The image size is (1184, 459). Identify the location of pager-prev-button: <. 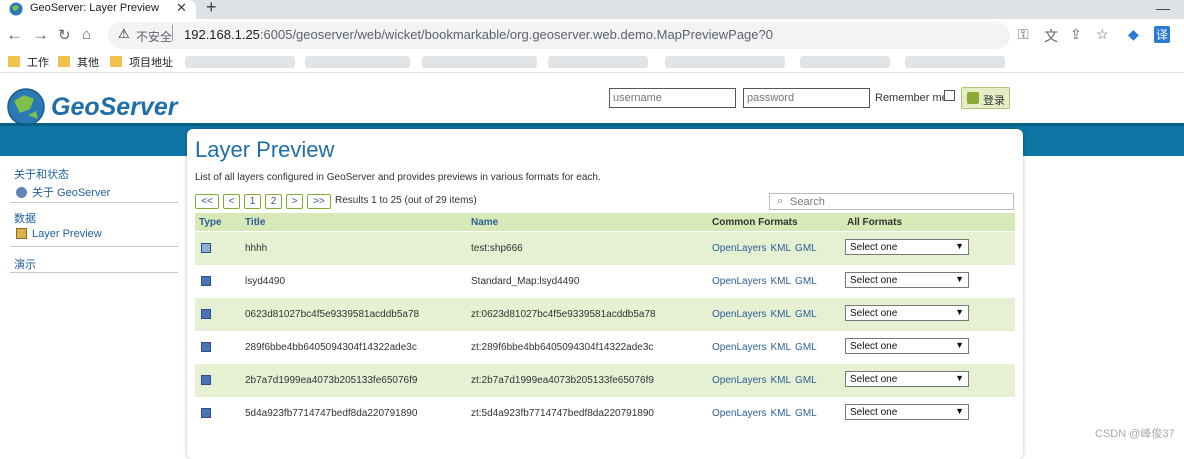
(231, 201).